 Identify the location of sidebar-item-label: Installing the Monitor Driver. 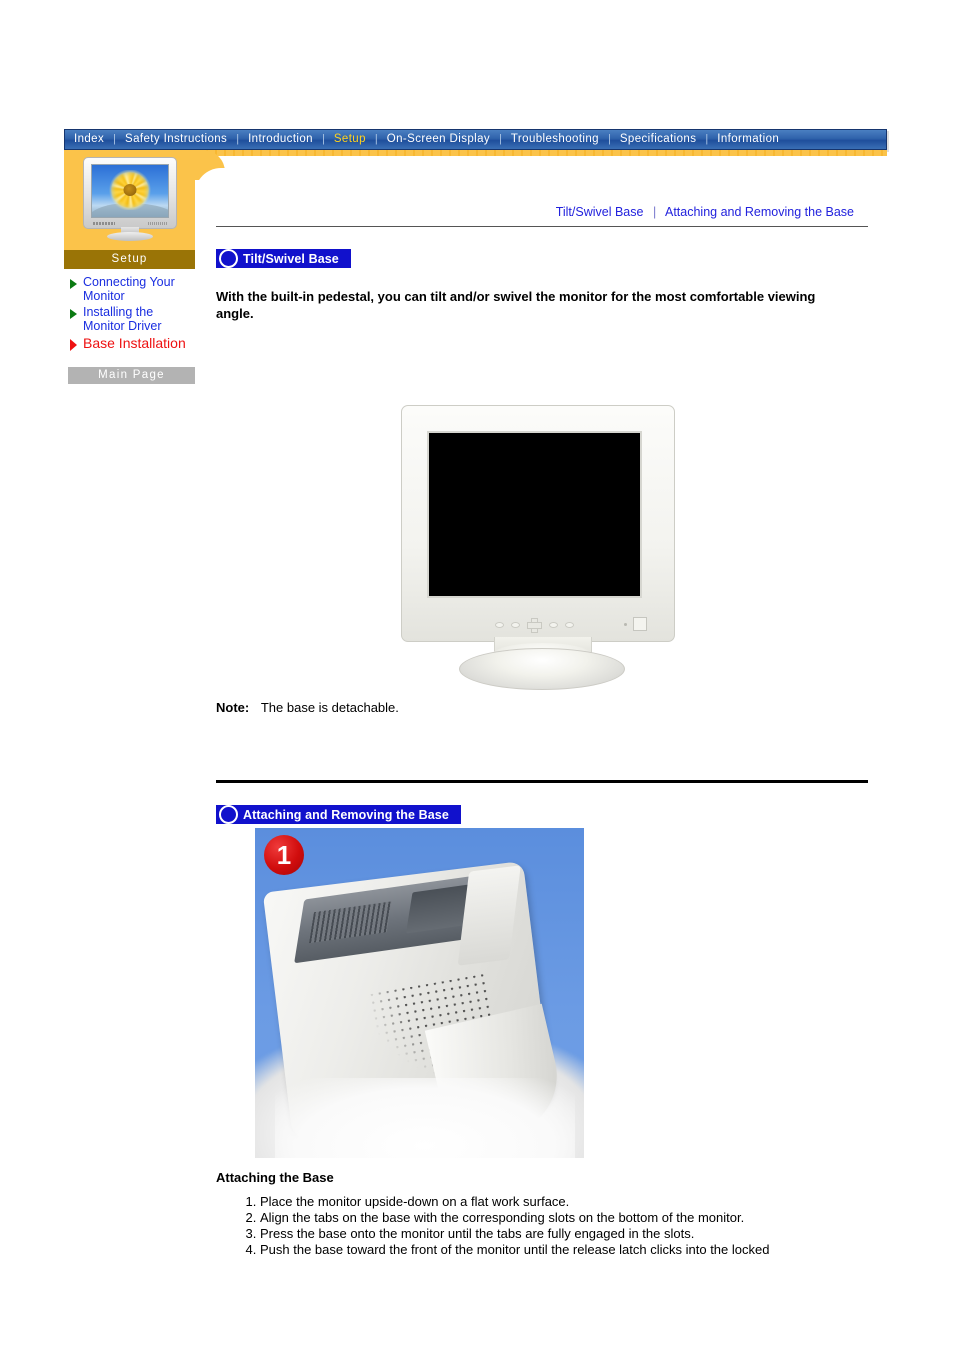
(122, 319).